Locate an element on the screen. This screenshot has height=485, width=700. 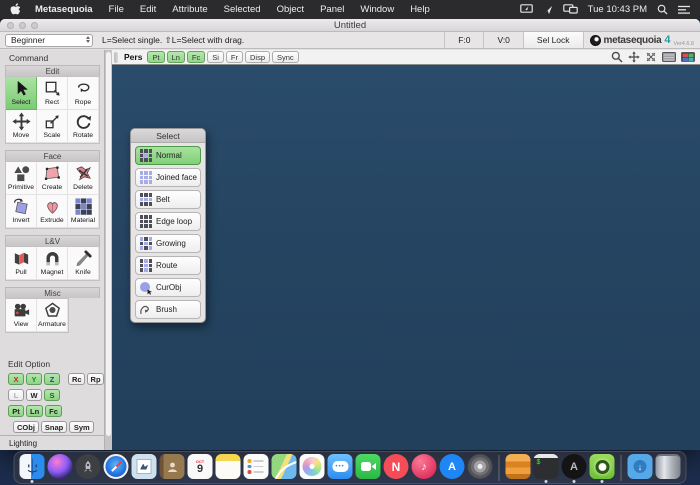
select-mode-normal: Normal is located at coordinates (168, 155).